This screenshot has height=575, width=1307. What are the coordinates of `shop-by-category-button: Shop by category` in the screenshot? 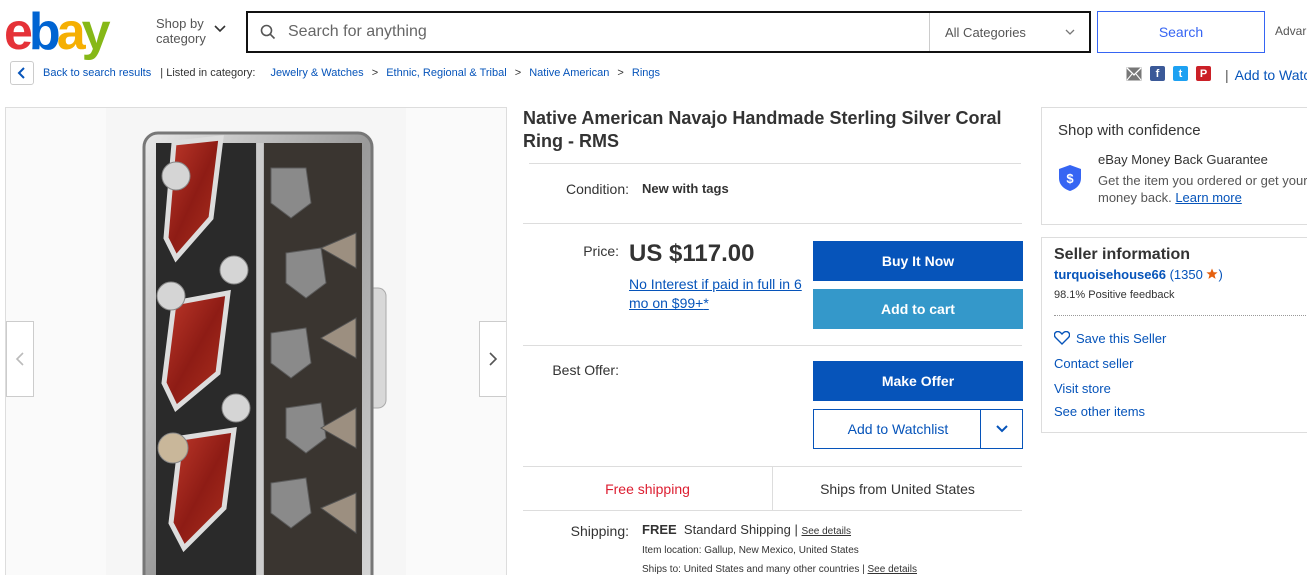 It's located at (191, 31).